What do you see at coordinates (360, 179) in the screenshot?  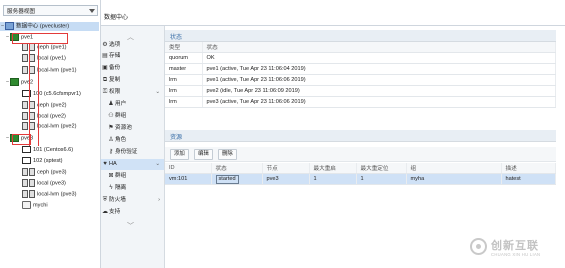 I see `table-row: vm:101 started pve3 1 1 myha hatest` at bounding box center [360, 179].